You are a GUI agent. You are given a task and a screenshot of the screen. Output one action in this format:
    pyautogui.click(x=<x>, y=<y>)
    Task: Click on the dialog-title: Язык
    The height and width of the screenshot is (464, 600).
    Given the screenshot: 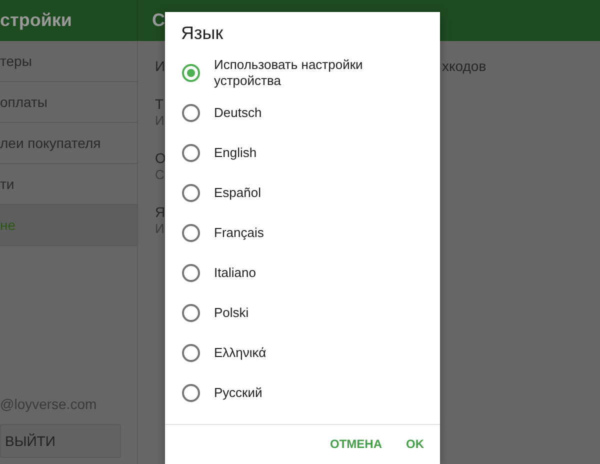 What is the action you would take?
    pyautogui.click(x=202, y=33)
    